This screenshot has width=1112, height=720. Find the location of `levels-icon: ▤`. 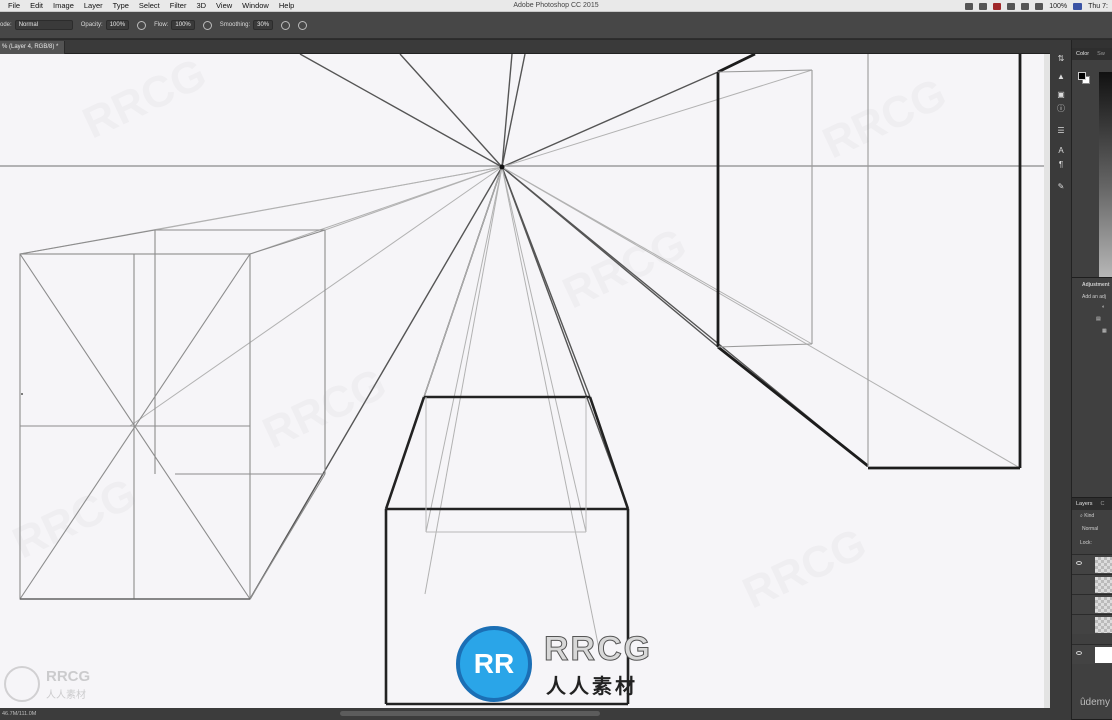

levels-icon: ▤ is located at coordinates (1098, 319).